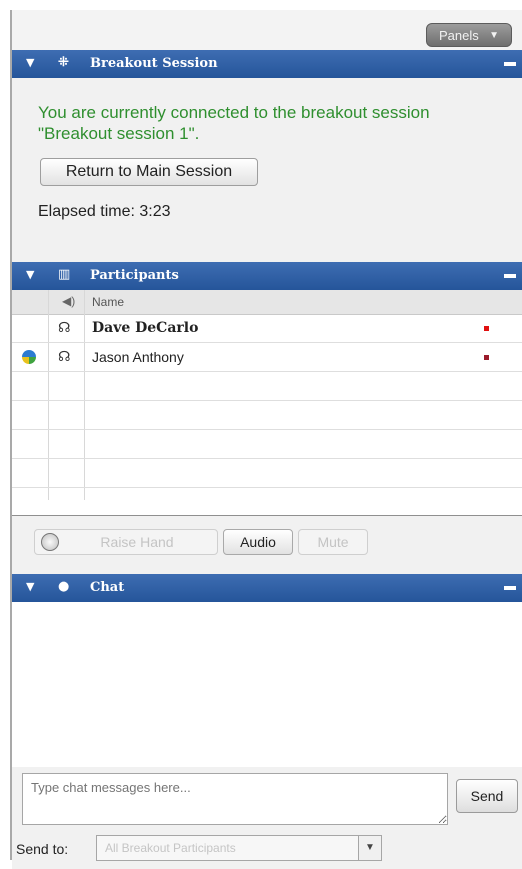 This screenshot has width=522, height=869. What do you see at coordinates (267, 588) in the screenshot?
I see `chat-section-header: ▼ ● Chat` at bounding box center [267, 588].